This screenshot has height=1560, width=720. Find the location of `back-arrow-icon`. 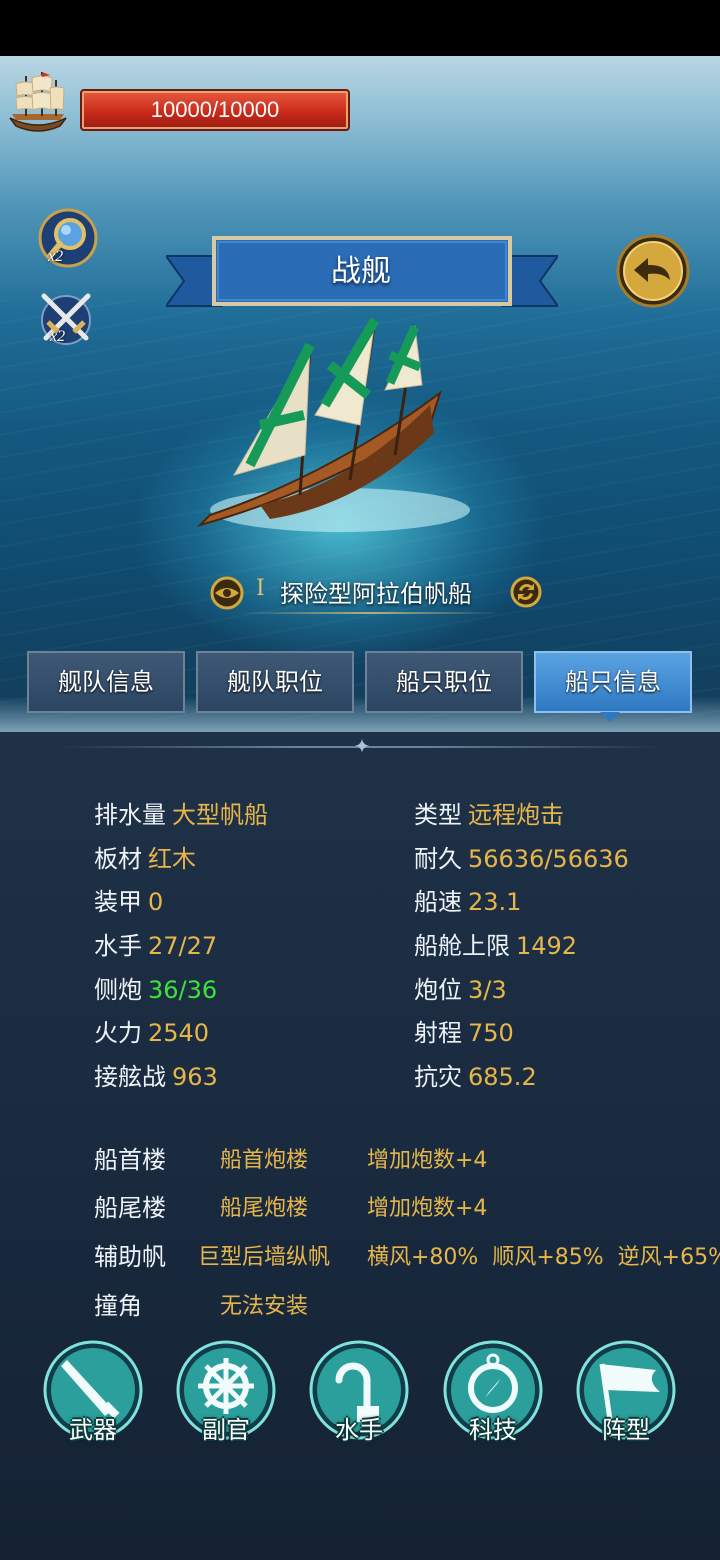

back-arrow-icon is located at coordinates (653, 271).